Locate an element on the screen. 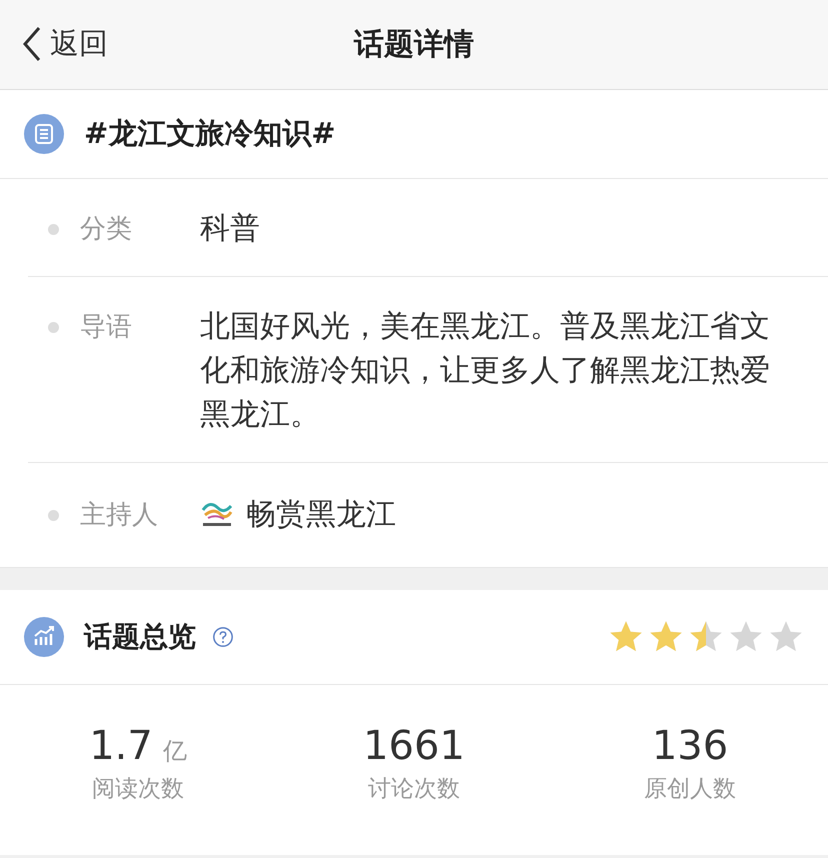 This screenshot has height=858, width=828. stat-label: 原创人数 is located at coordinates (690, 789).